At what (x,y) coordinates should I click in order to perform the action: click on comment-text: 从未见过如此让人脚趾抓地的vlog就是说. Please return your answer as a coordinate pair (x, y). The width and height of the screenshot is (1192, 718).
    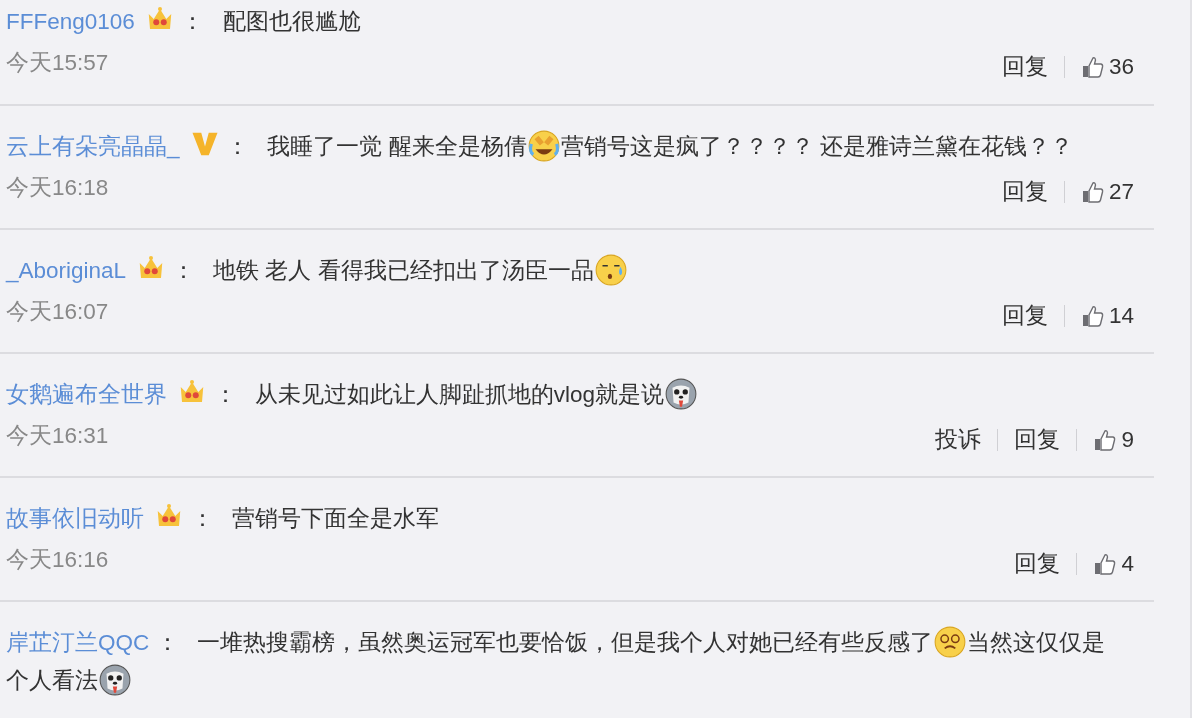
    Looking at the image, I should click on (459, 394).